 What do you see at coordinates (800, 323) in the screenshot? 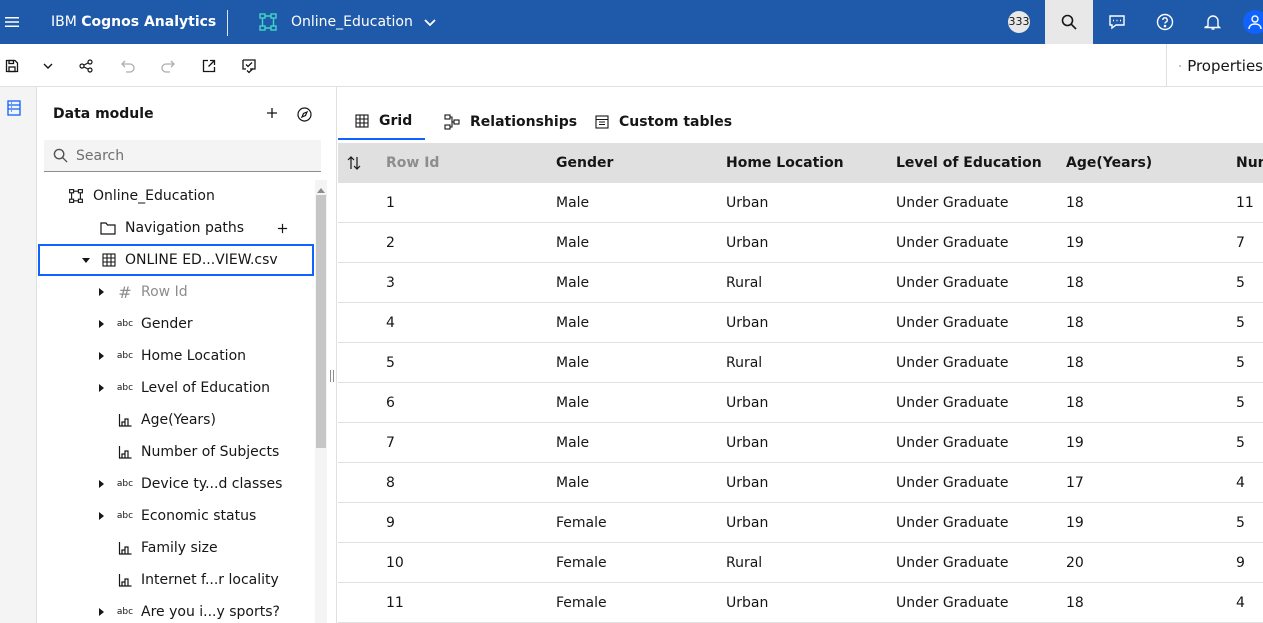
I see `table-row: 4 Male Urban Under Graduate 18 5` at bounding box center [800, 323].